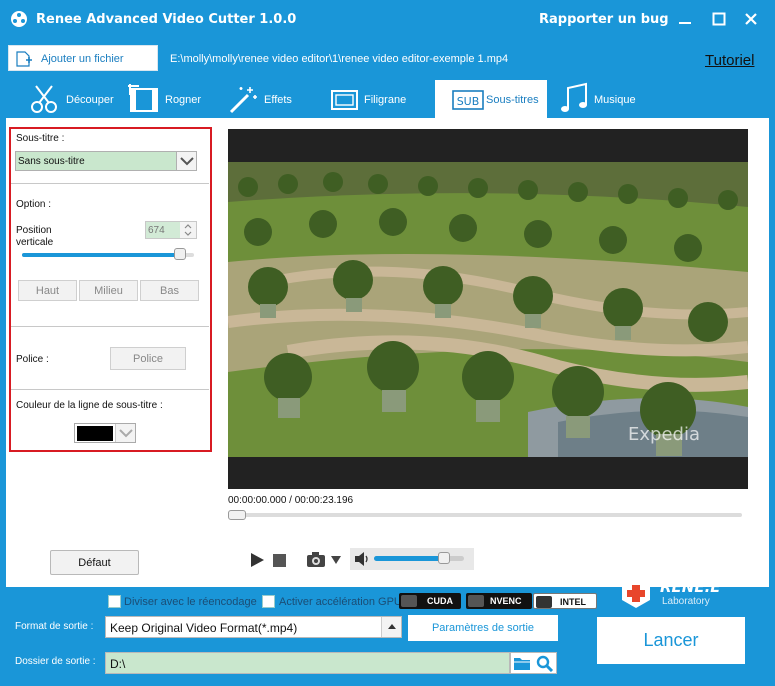 The width and height of the screenshot is (775, 686). I want to click on tab-decouper: Découper, so click(72, 99).